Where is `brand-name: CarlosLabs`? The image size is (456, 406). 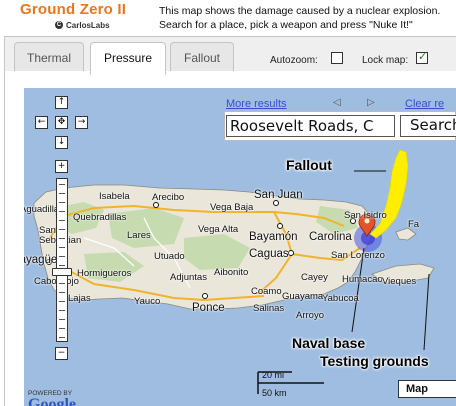 brand-name: CarlosLabs is located at coordinates (88, 25).